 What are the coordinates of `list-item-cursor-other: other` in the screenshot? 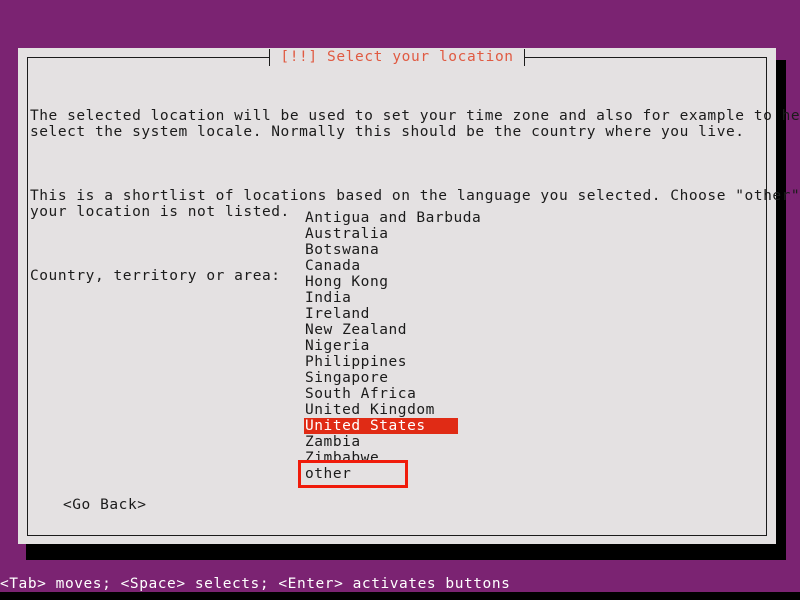 It's located at (353, 474).